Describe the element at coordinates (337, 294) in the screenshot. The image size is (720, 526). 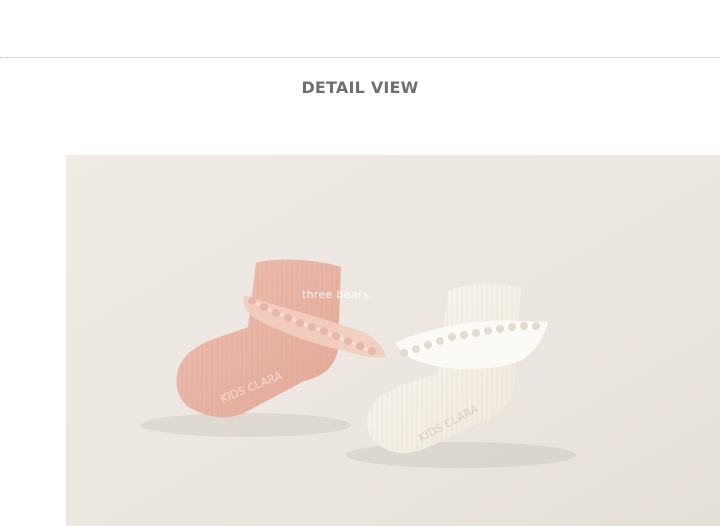
I see `watermark-text: three bears.` at that location.